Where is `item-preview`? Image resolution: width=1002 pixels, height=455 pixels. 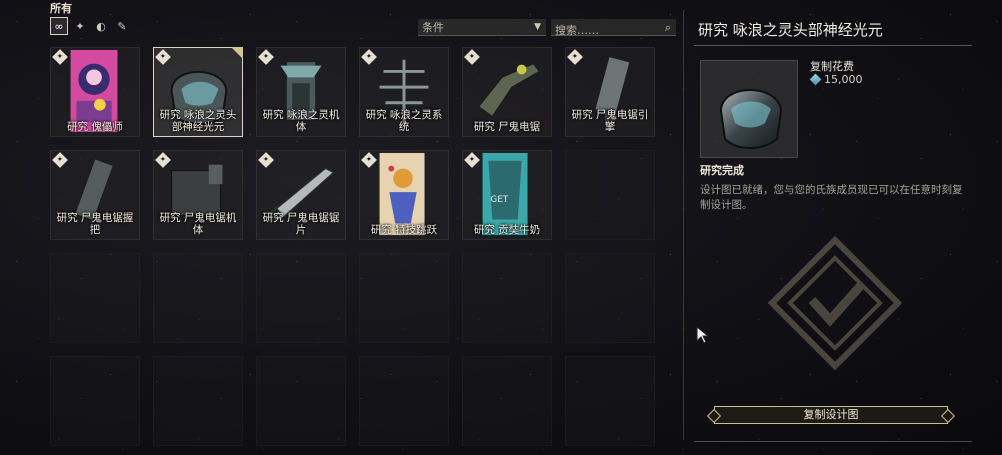
item-preview is located at coordinates (749, 109).